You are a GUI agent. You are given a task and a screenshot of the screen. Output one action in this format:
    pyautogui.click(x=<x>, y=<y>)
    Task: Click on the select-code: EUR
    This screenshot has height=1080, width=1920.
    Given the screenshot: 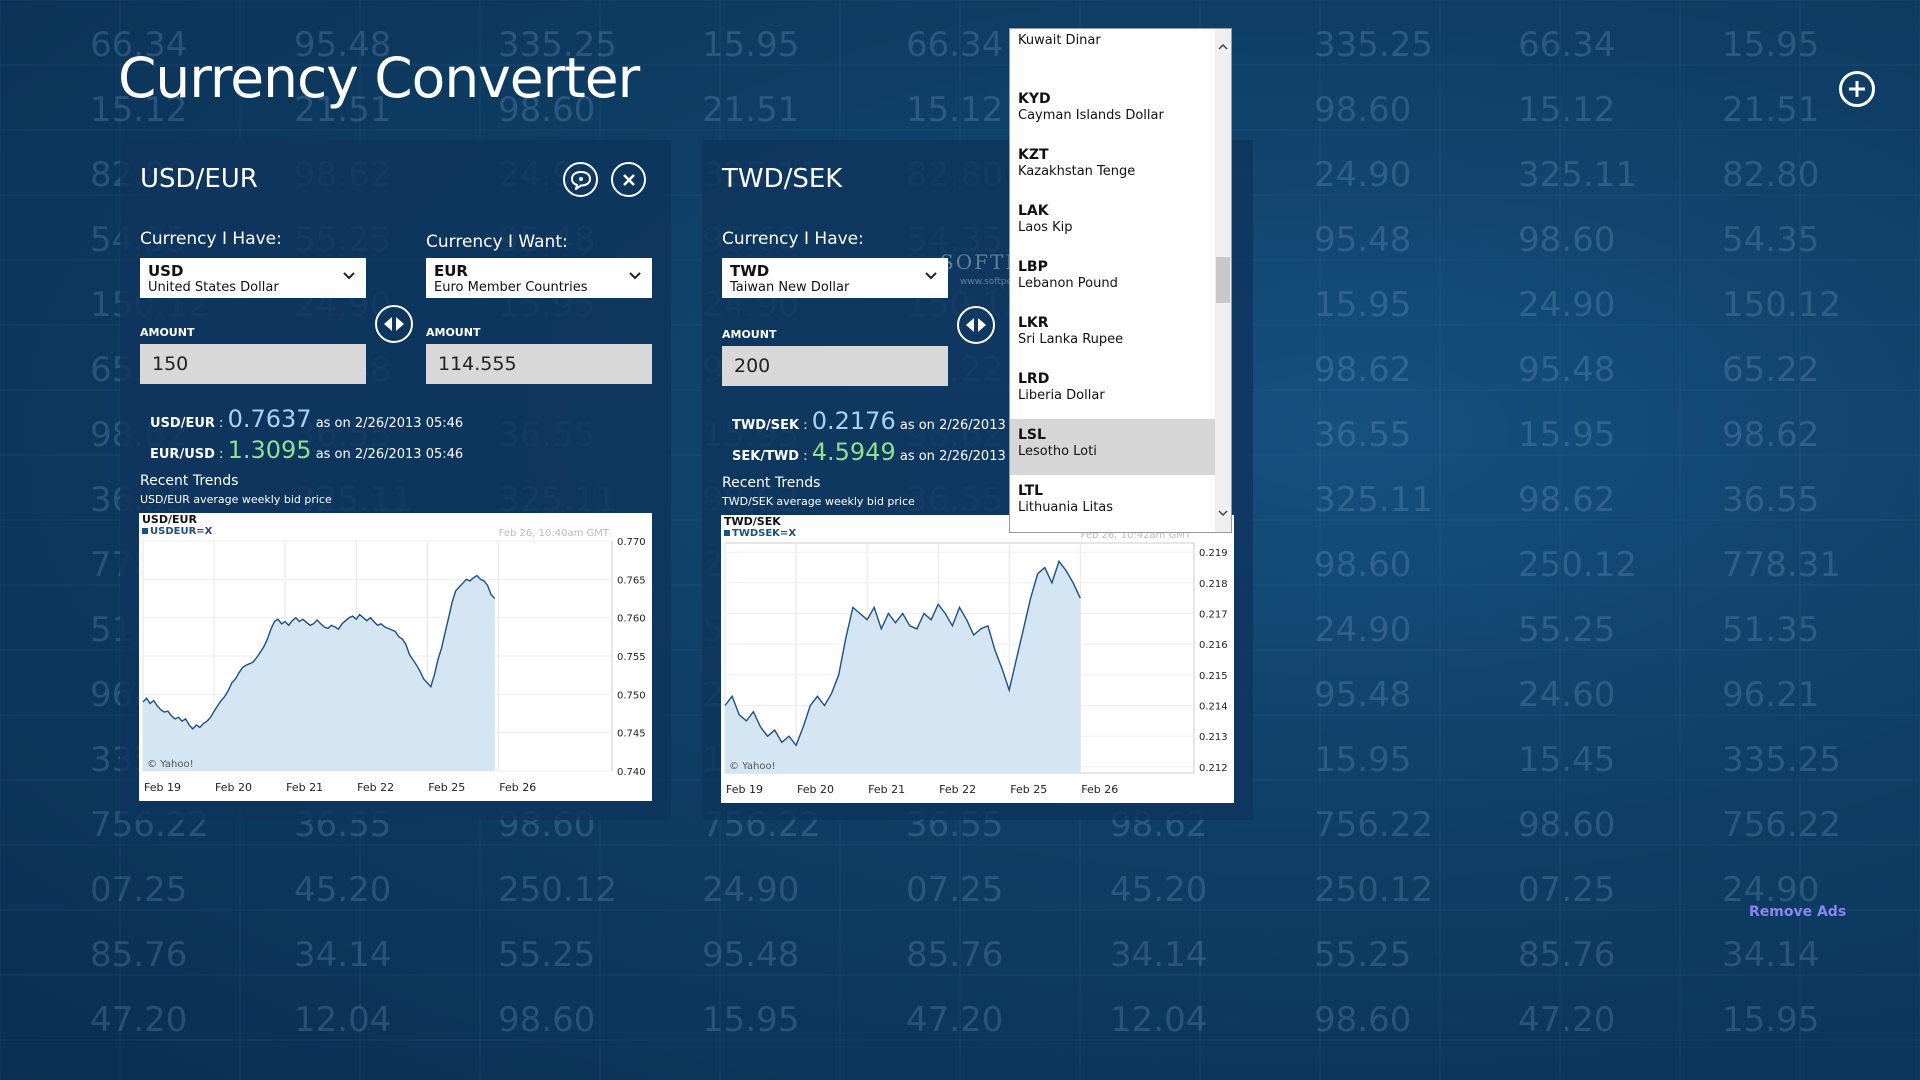 What is the action you would take?
    pyautogui.click(x=451, y=271)
    